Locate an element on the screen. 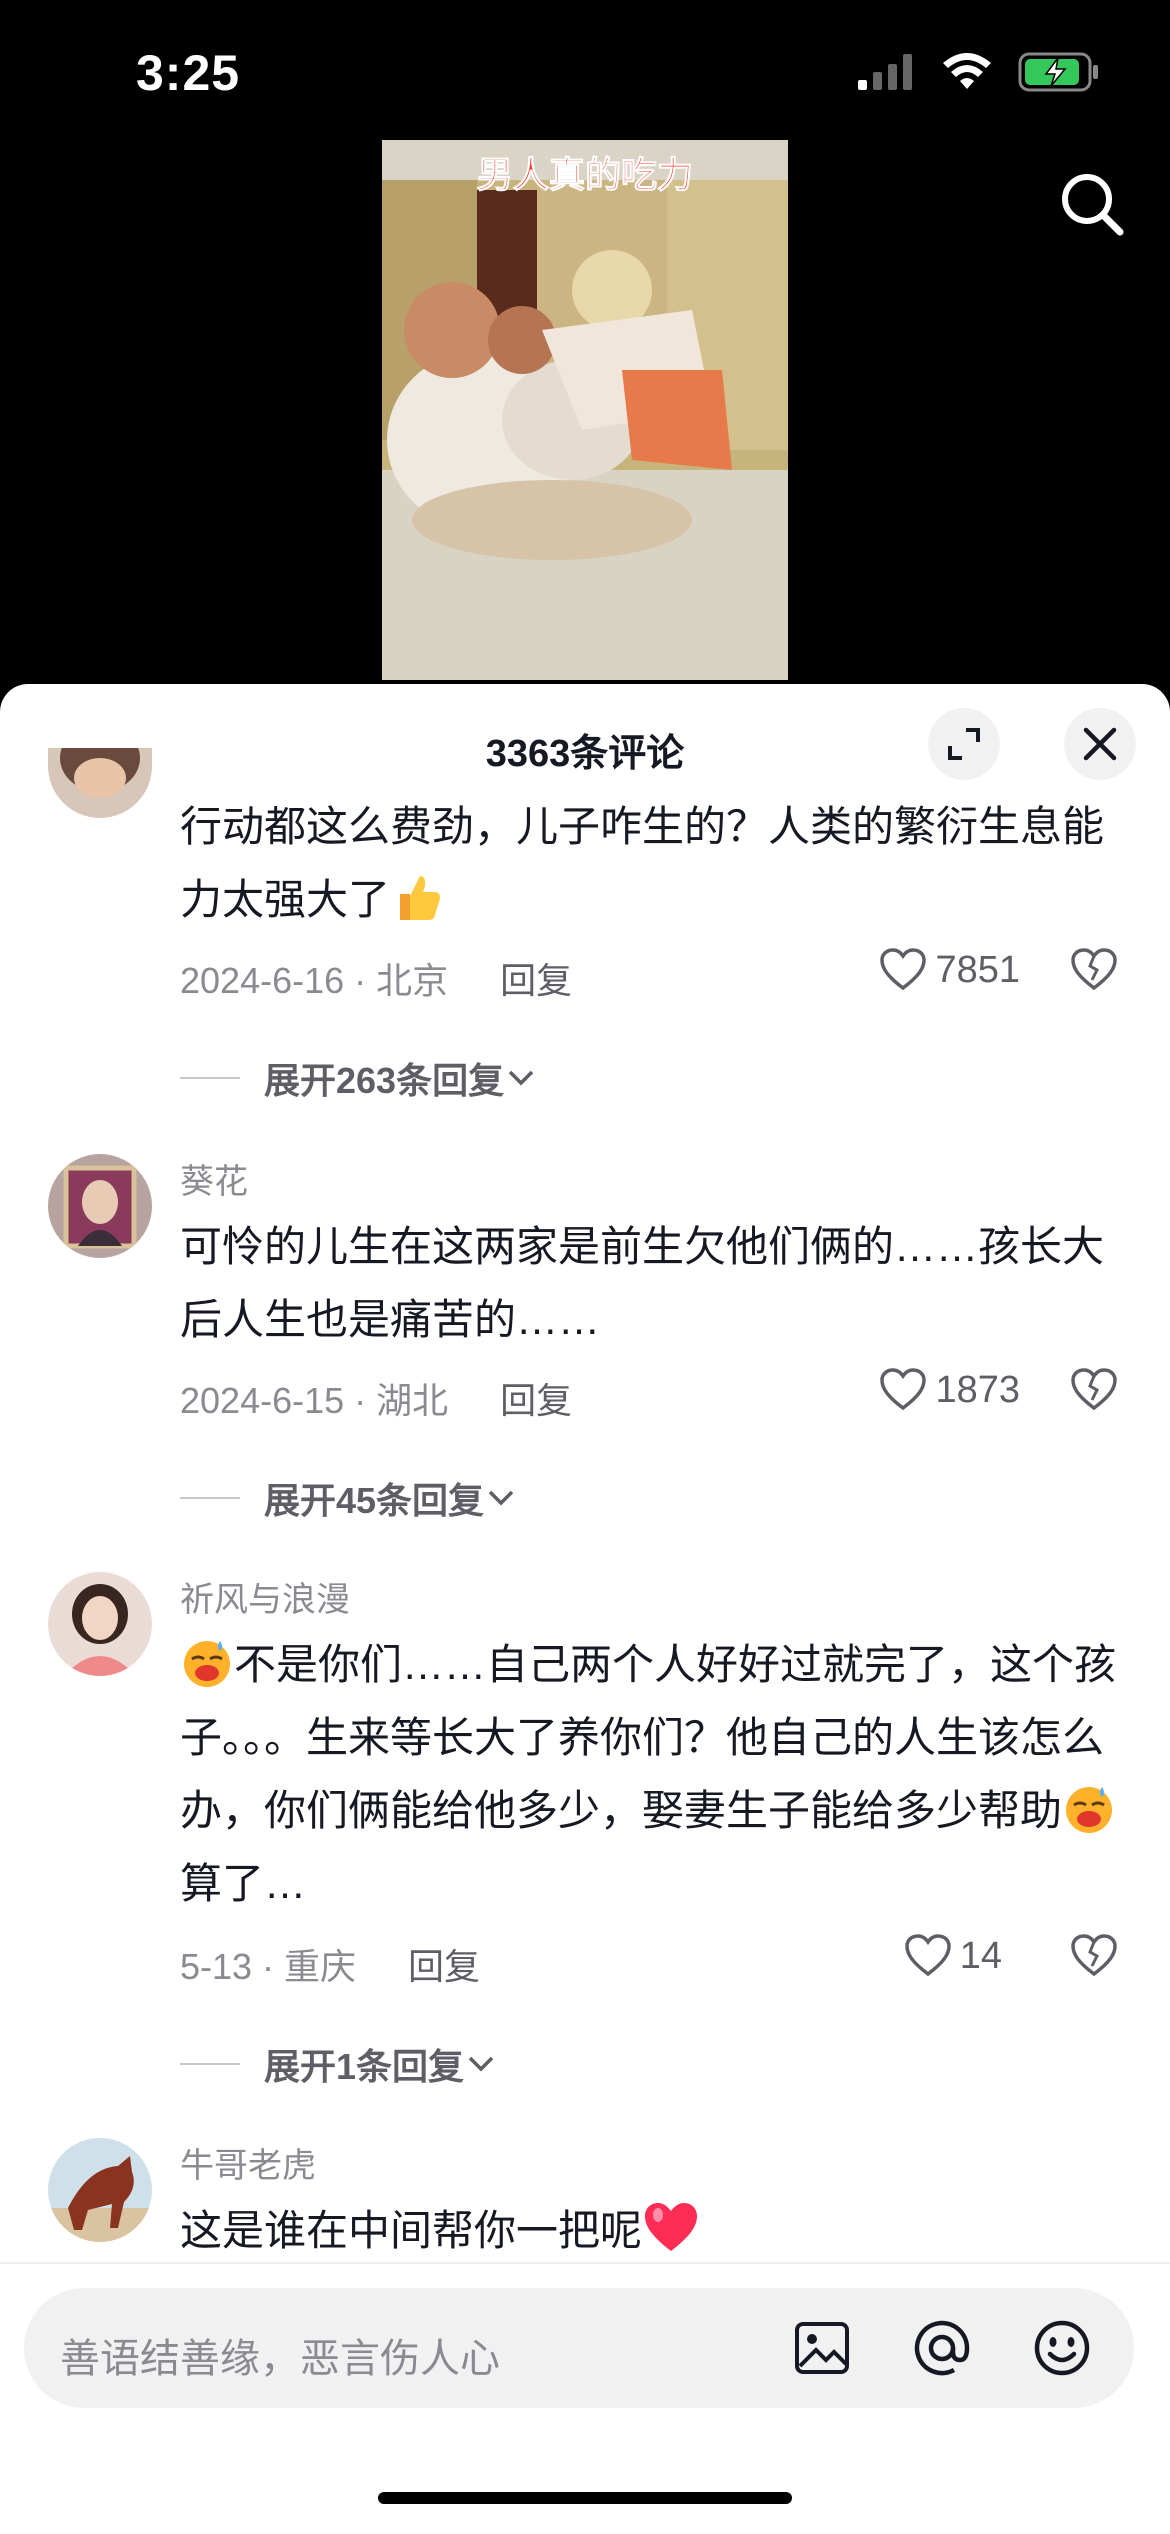  video-thumbnail is located at coordinates (585, 410).